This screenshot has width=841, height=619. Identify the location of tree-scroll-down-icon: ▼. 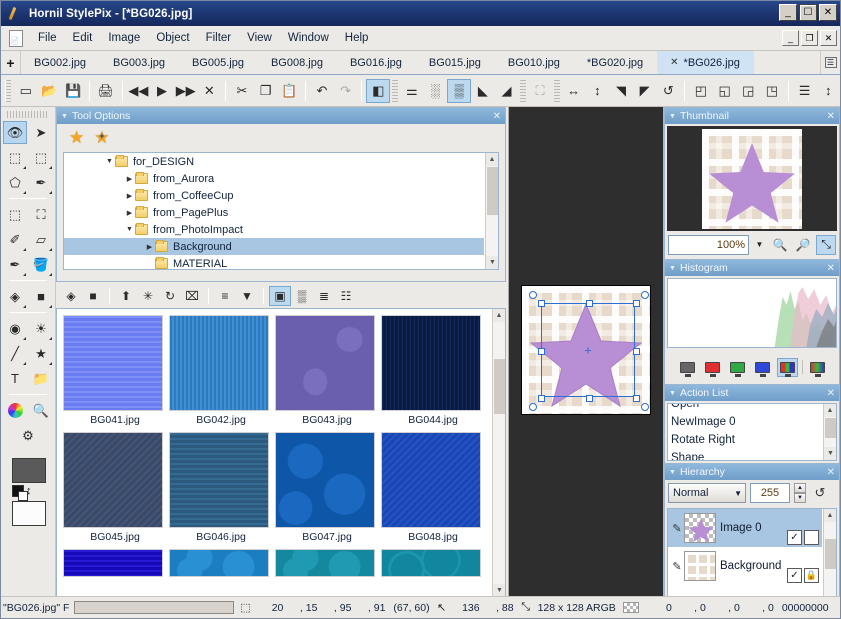
(492, 262).